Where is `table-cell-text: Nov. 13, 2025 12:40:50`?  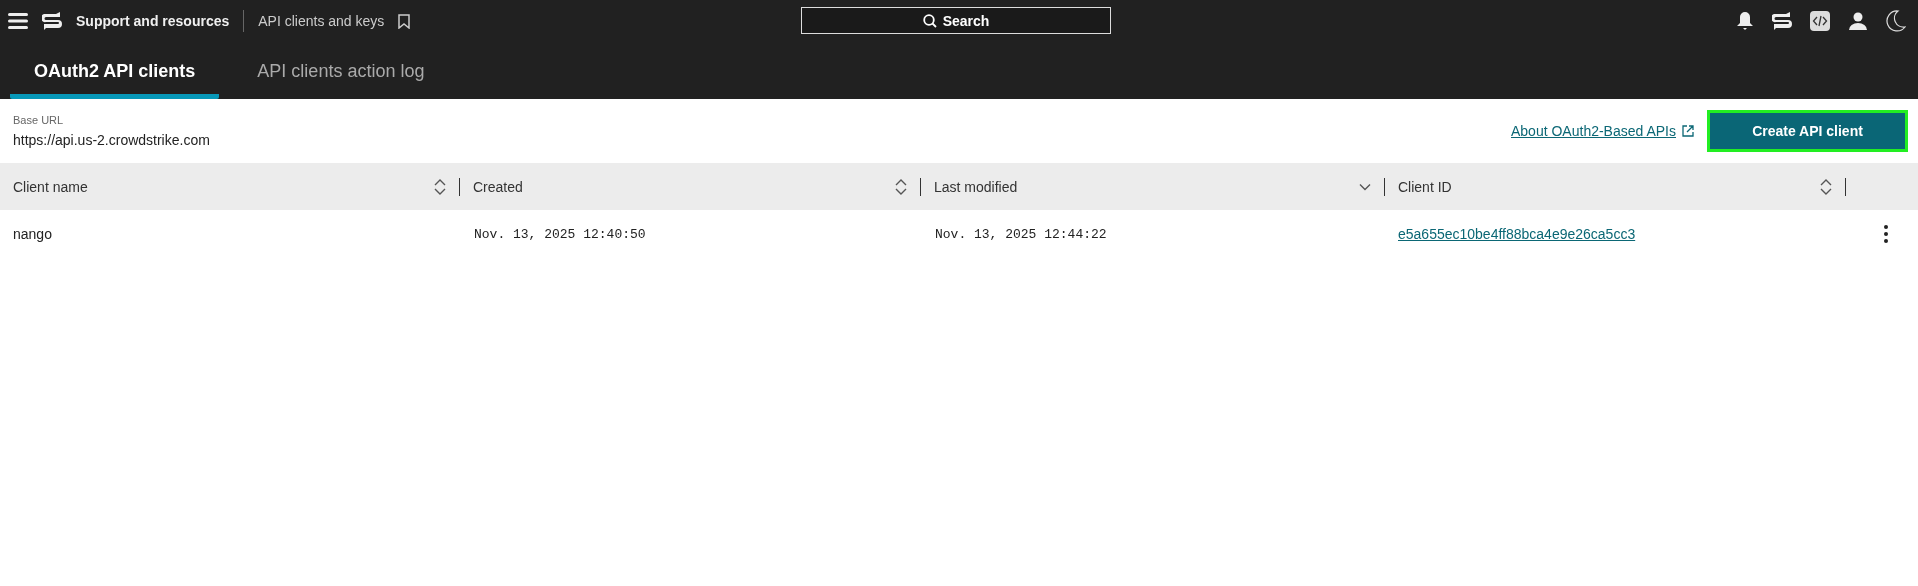 table-cell-text: Nov. 13, 2025 12:40:50 is located at coordinates (560, 234).